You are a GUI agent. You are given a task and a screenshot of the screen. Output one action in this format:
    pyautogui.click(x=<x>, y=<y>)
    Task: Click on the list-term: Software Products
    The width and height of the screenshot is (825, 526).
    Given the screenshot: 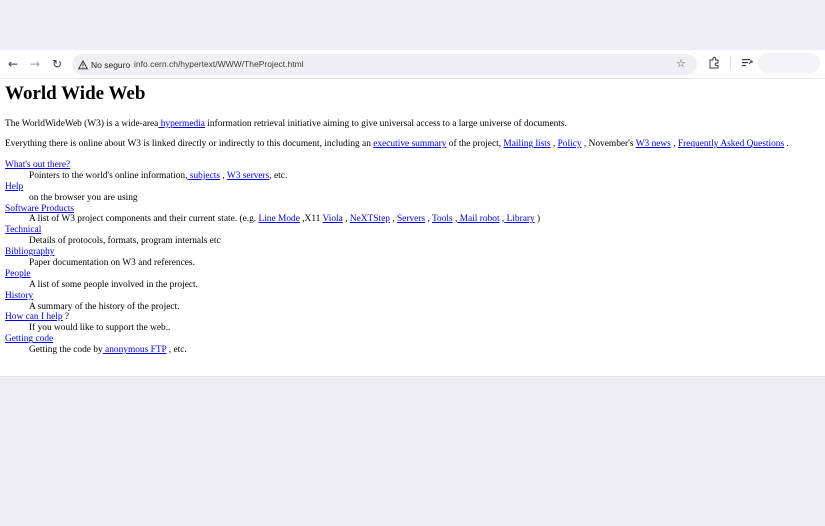 What is the action you would take?
    pyautogui.click(x=405, y=209)
    